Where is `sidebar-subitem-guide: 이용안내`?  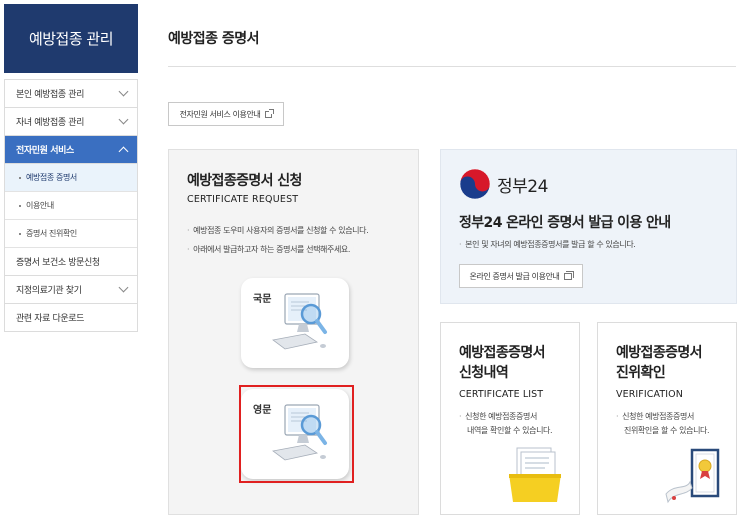
sidebar-subitem-guide: 이용안내 is located at coordinates (71, 206).